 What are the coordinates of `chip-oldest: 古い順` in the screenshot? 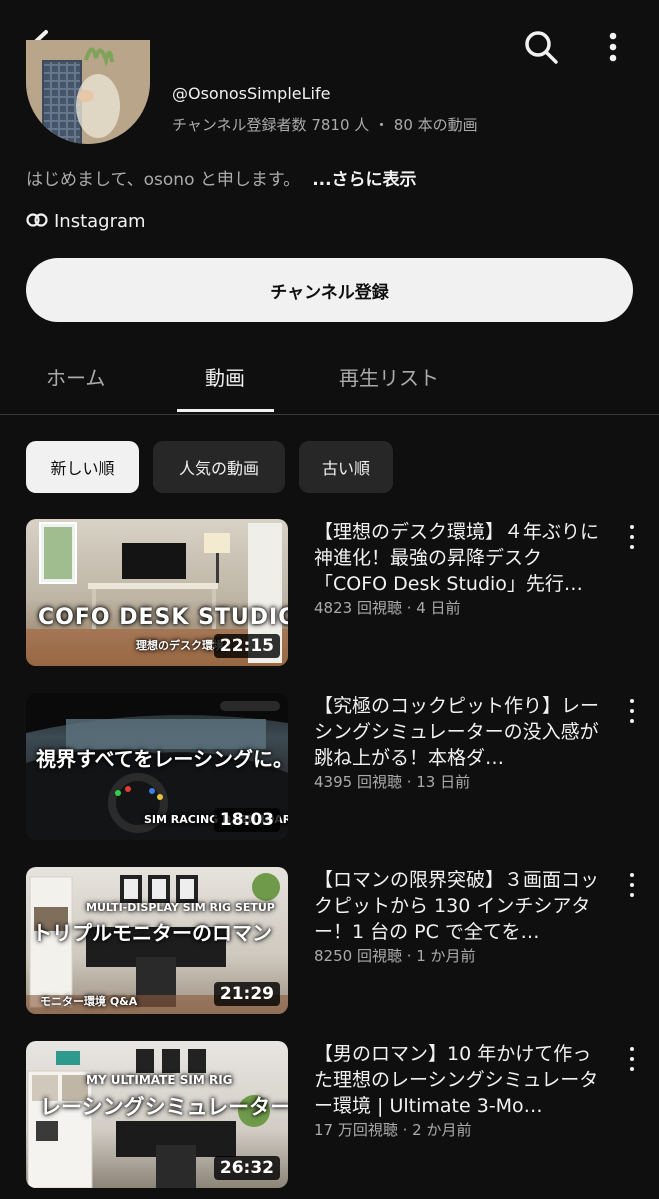 It's located at (346, 467).